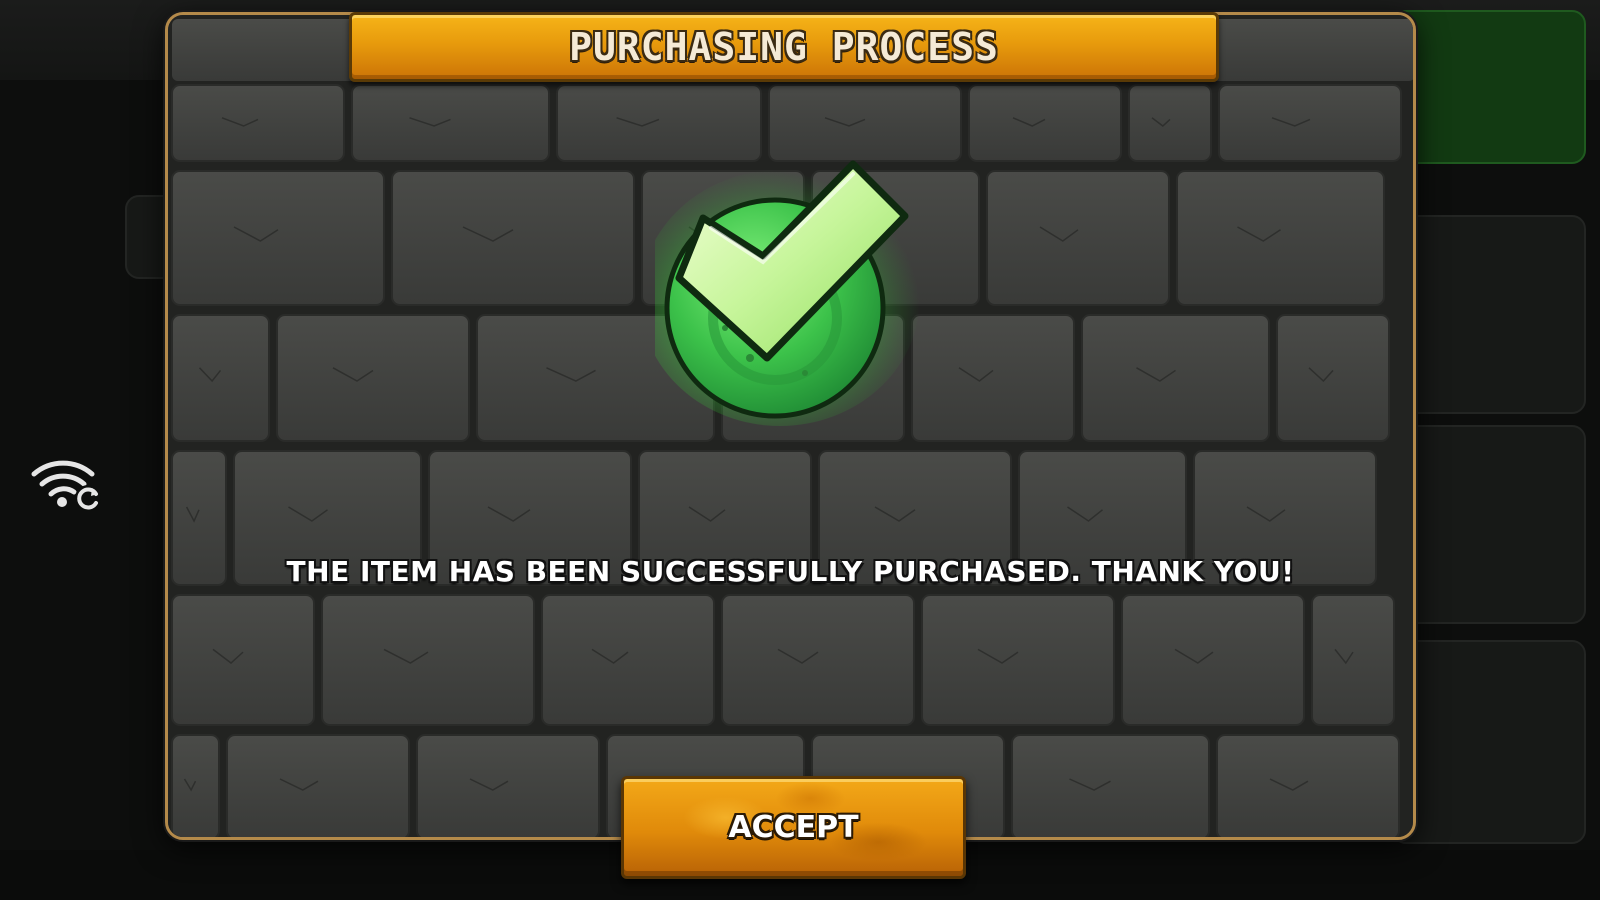  I want to click on accept-button: ACCEPT, so click(793, 827).